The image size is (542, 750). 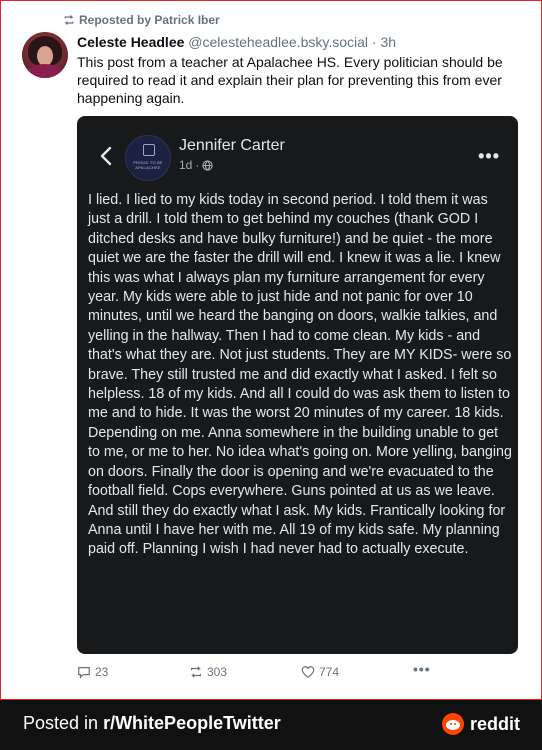 What do you see at coordinates (148, 158) in the screenshot?
I see `page-avatar: PROUD TO BE APALACHEE` at bounding box center [148, 158].